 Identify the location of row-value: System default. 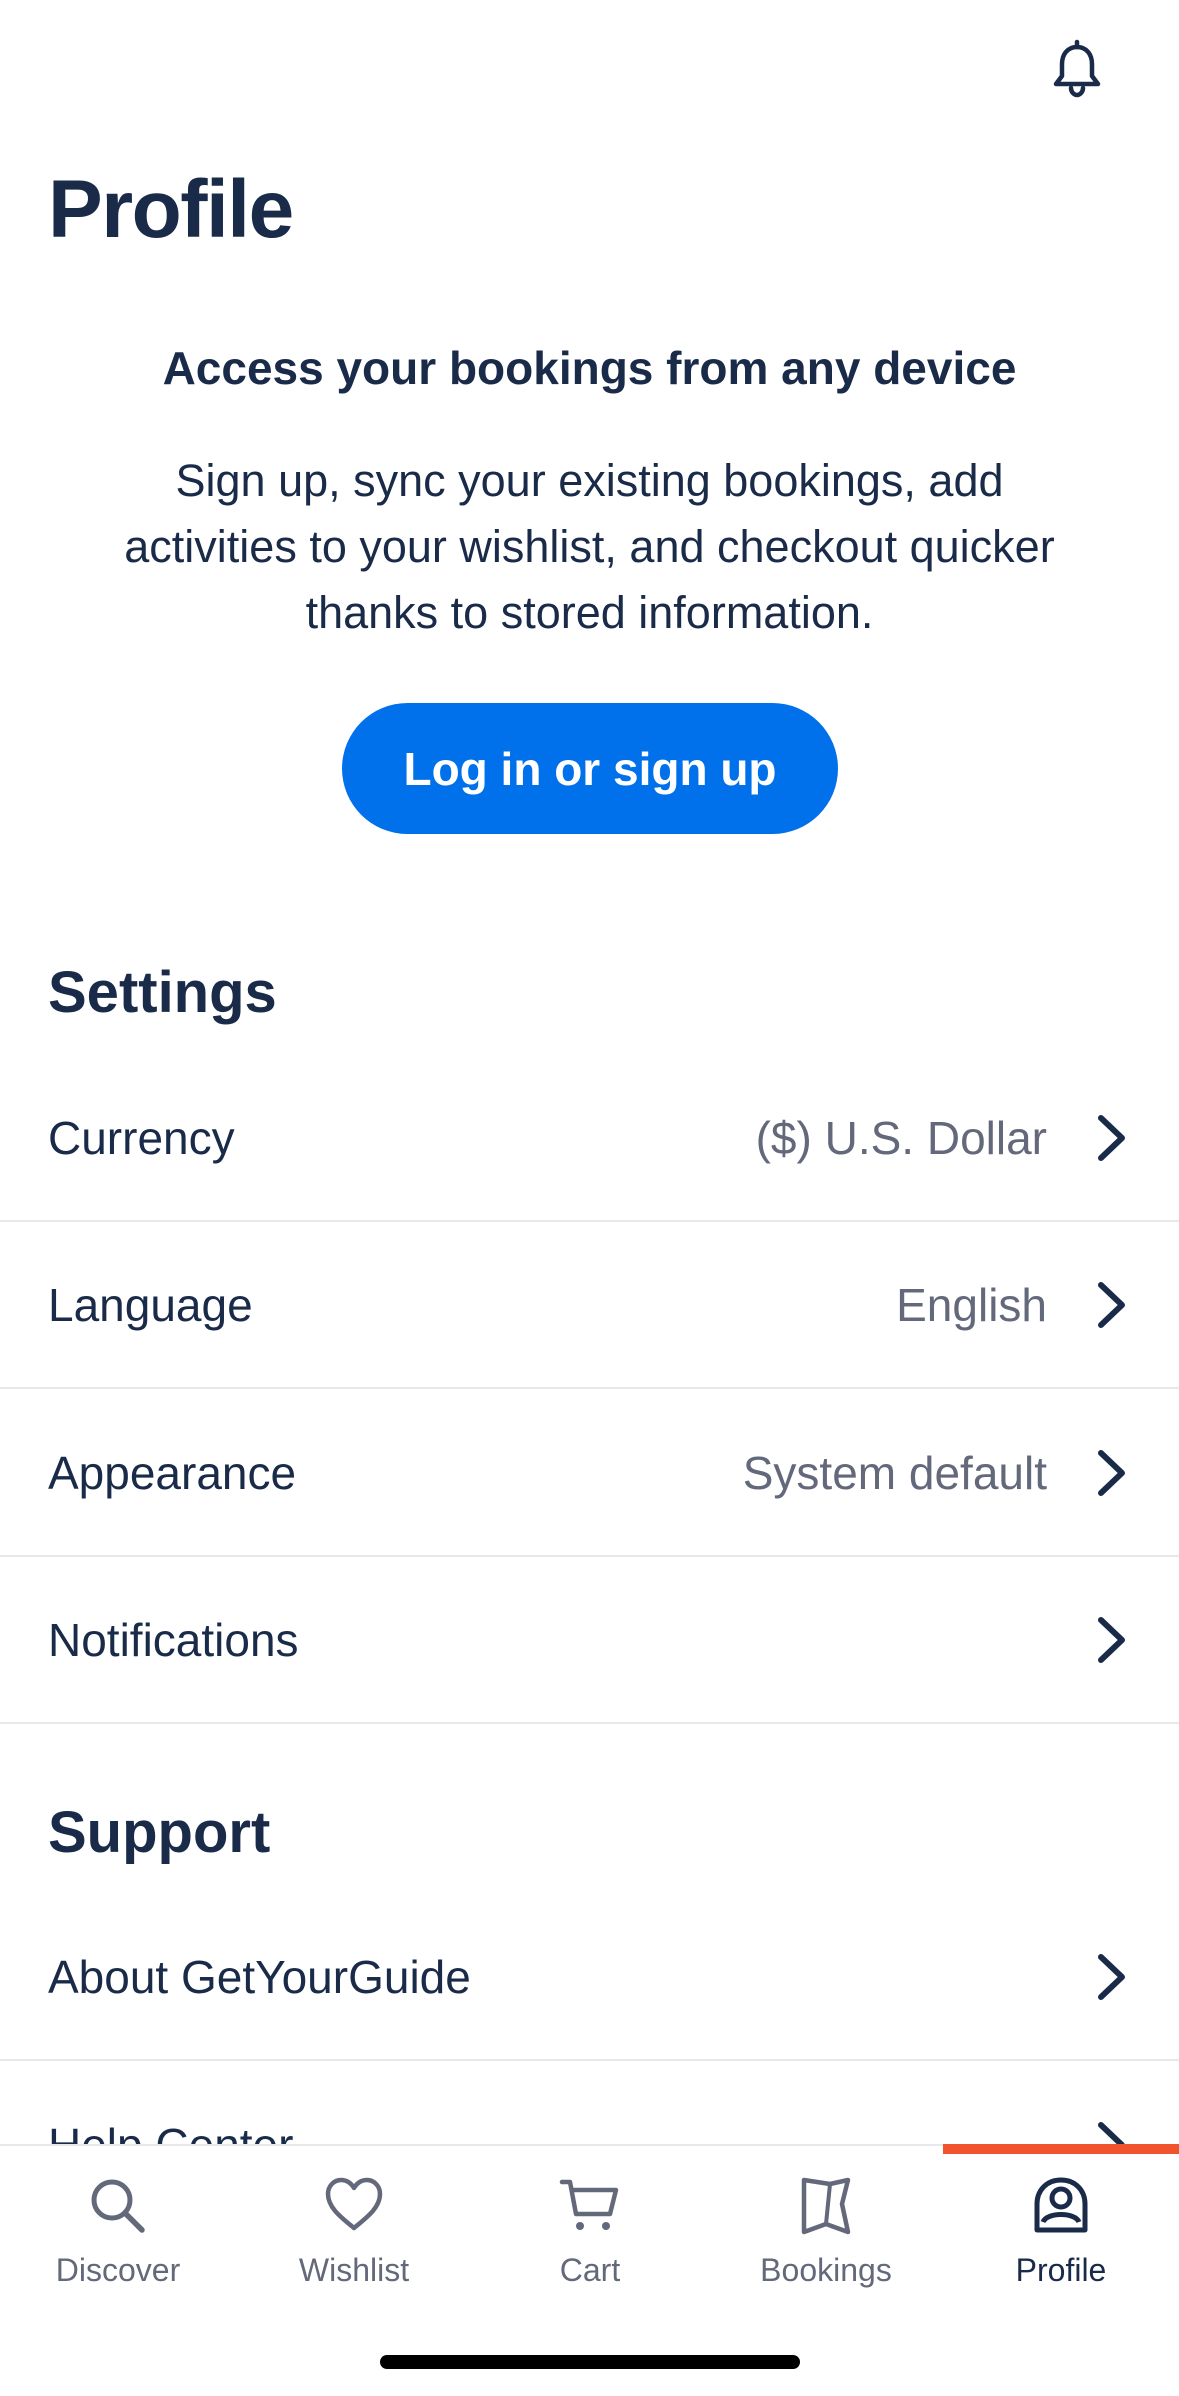
(894, 1472).